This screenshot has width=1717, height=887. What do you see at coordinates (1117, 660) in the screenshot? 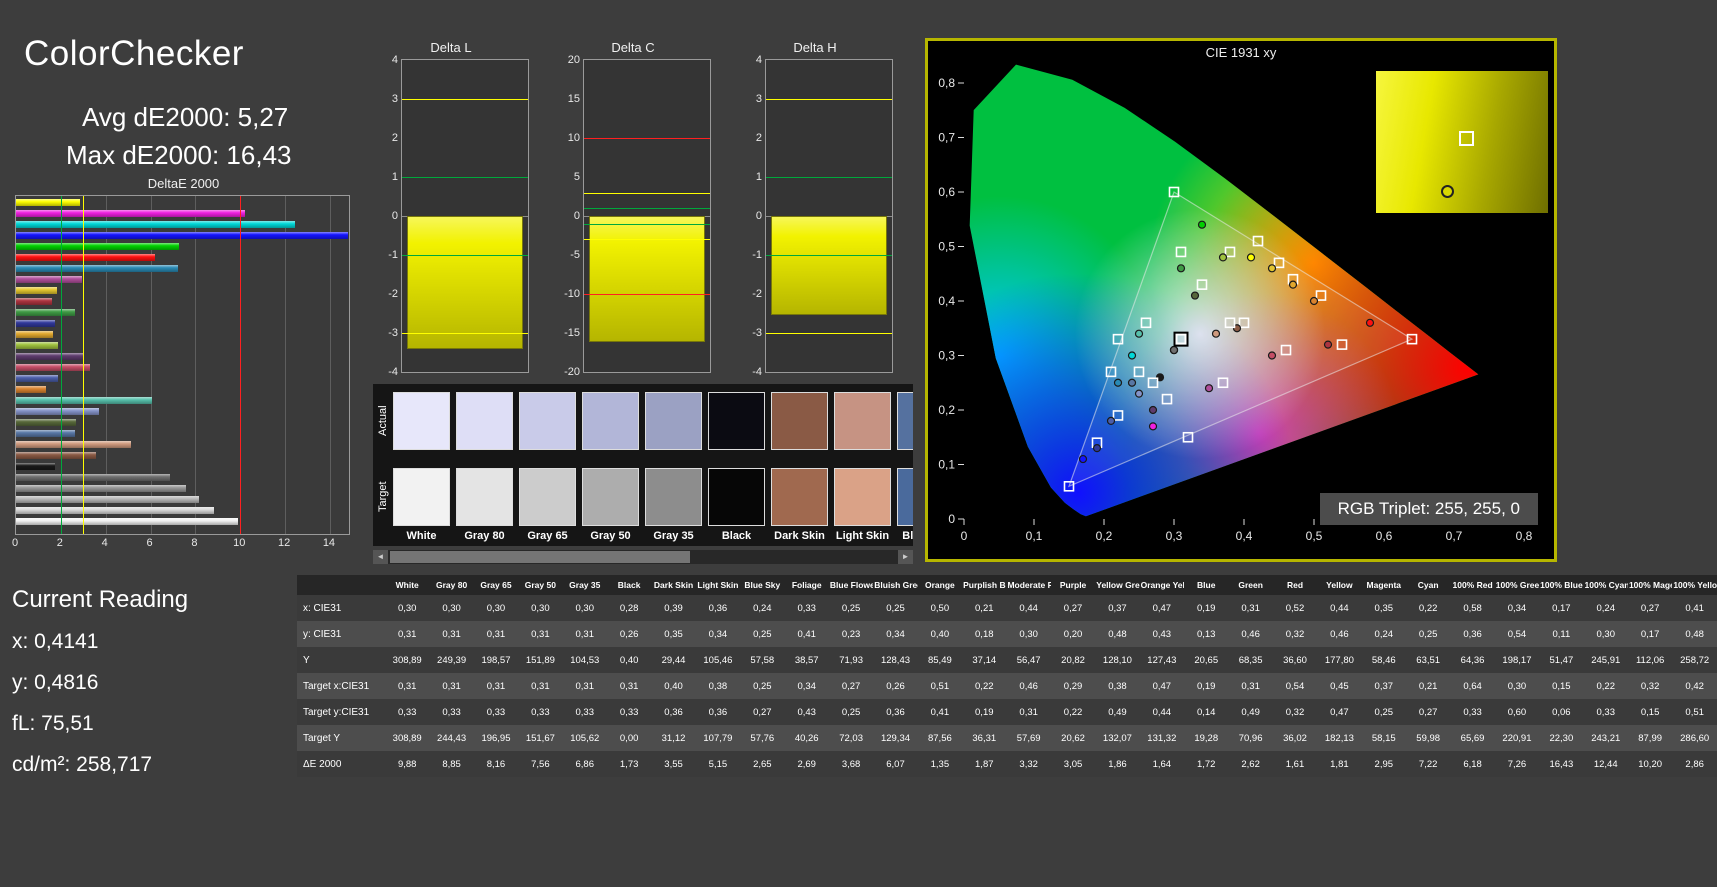
I see `table-cell: 128,10` at bounding box center [1117, 660].